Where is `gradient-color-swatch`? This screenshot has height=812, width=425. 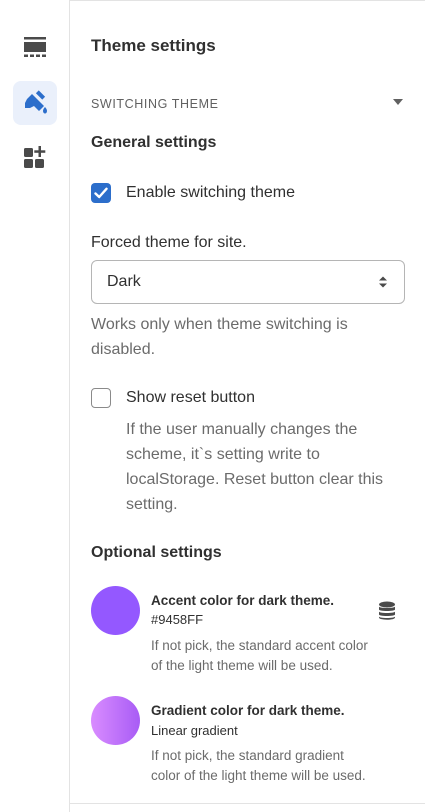
gradient-color-swatch is located at coordinates (115, 720).